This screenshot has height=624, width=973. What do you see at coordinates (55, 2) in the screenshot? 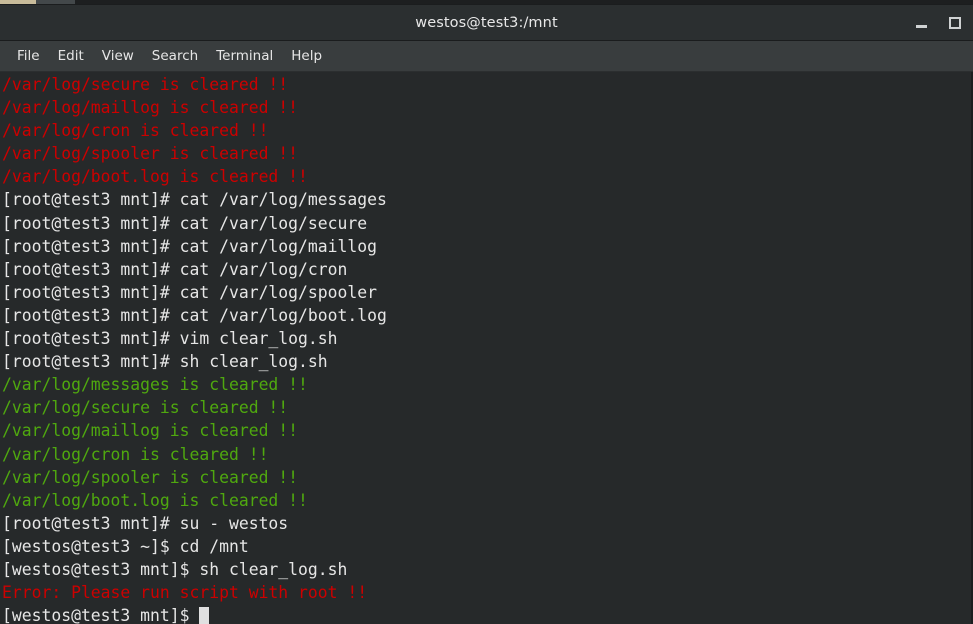
I see `background-window-gray` at bounding box center [55, 2].